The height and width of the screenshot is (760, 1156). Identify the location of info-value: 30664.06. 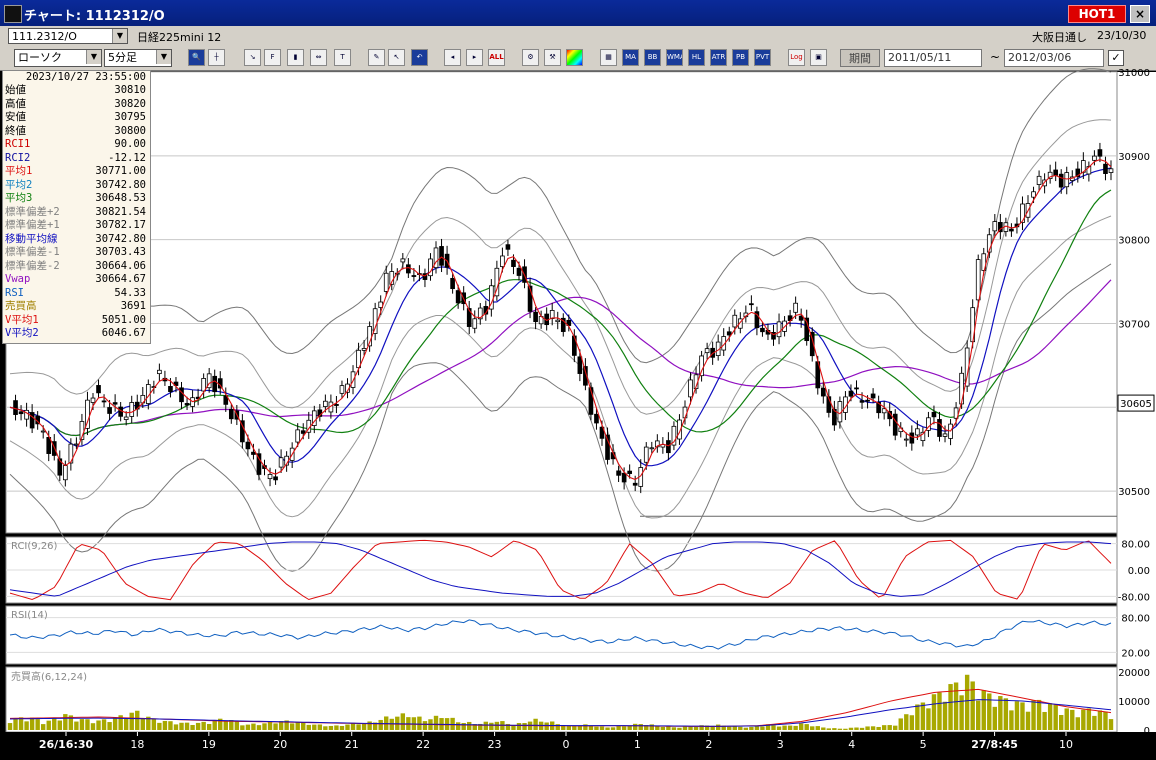
(120, 265).